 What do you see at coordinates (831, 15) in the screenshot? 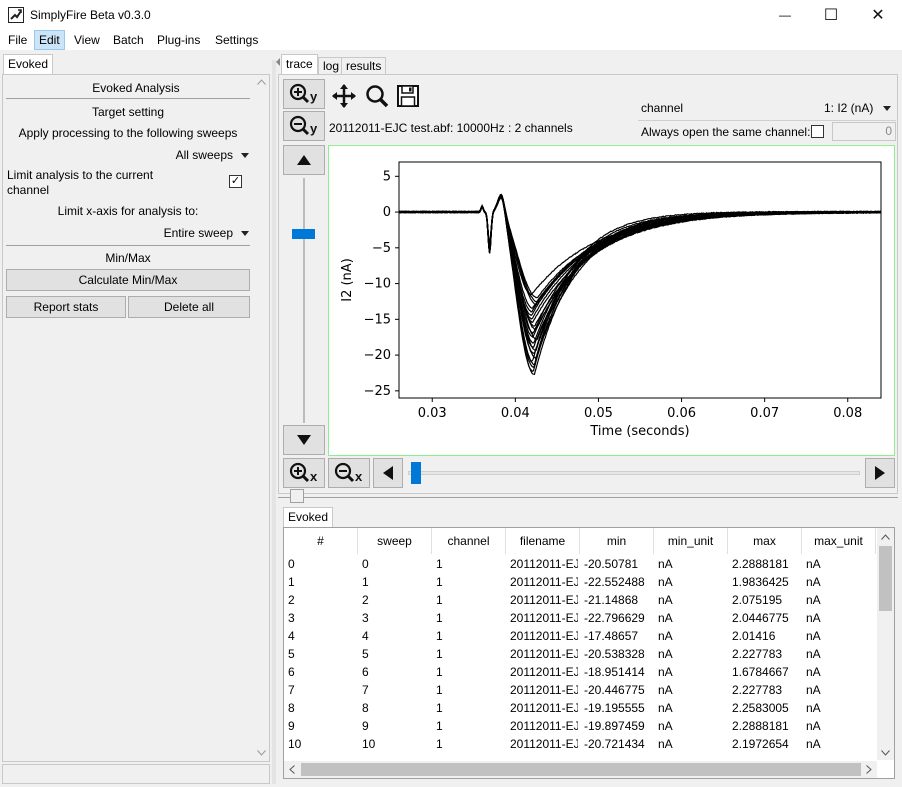
I see `maximize-button: ☐` at bounding box center [831, 15].